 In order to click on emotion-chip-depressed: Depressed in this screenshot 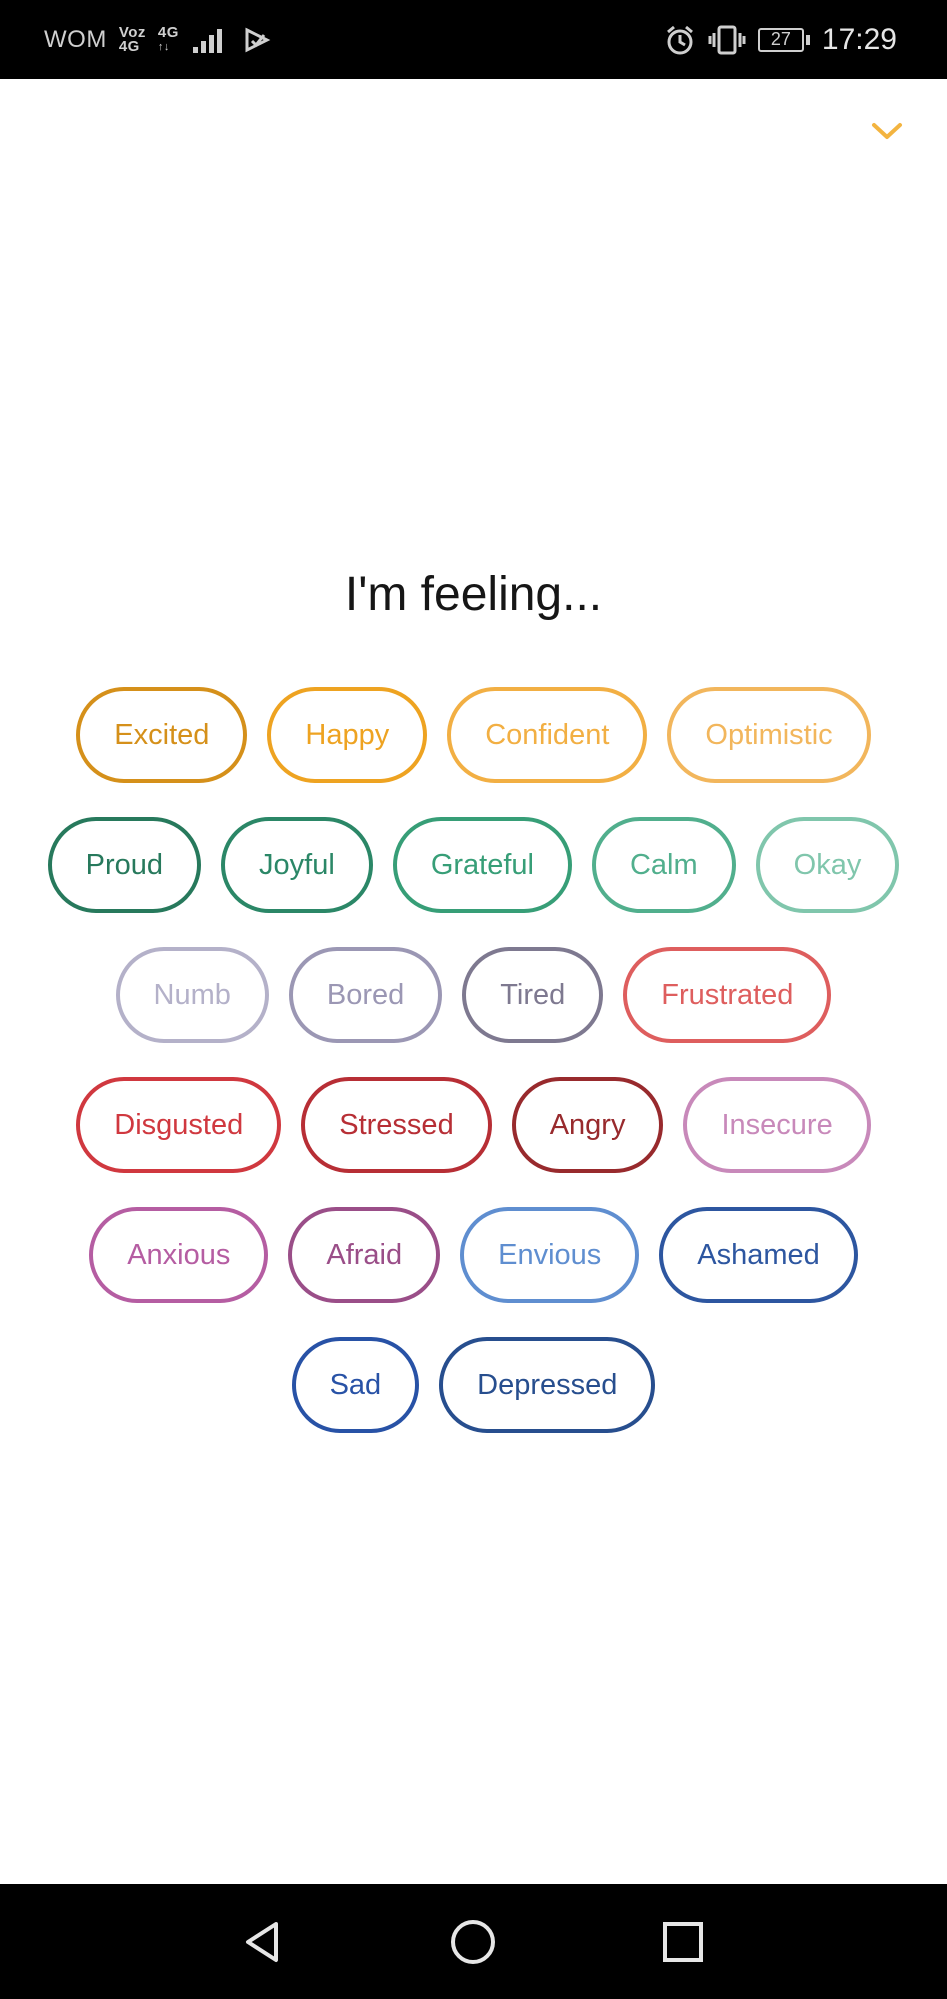, I will do `click(547, 1385)`.